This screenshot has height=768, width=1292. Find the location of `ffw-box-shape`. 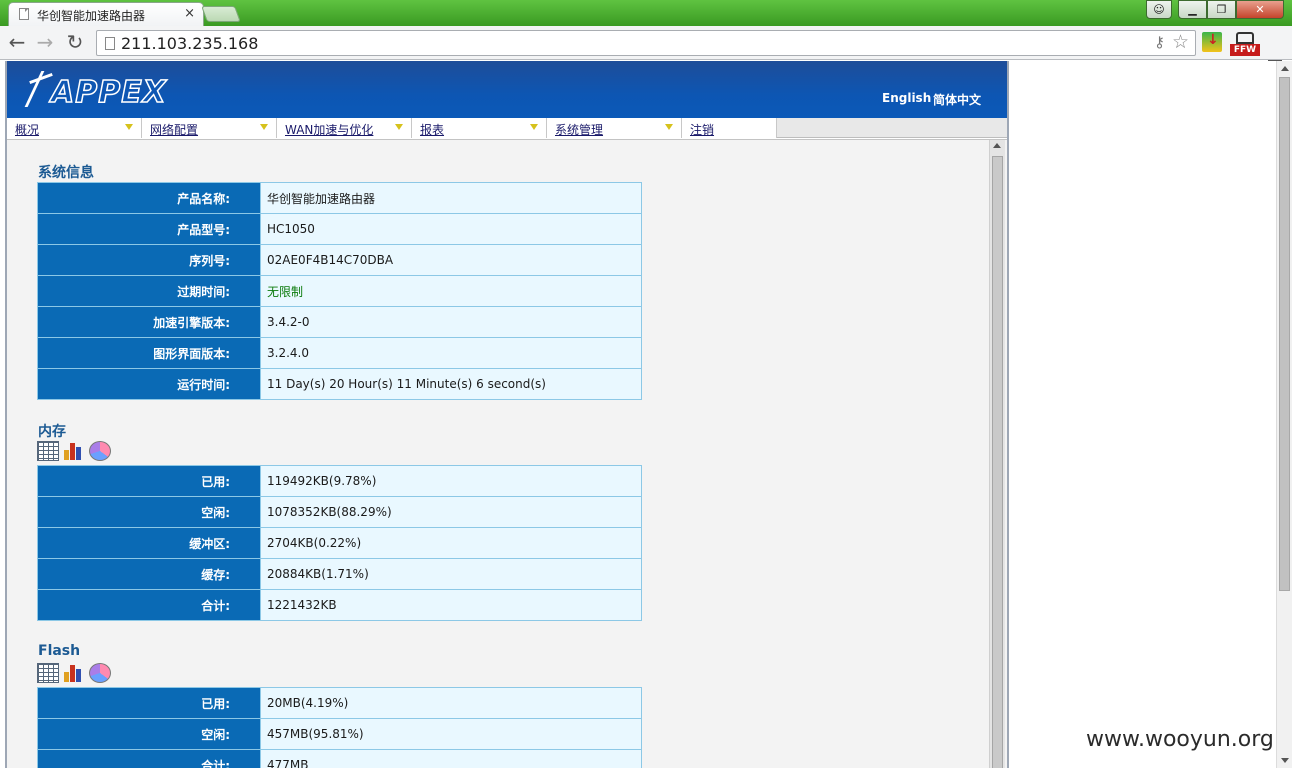

ffw-box-shape is located at coordinates (1245, 38).